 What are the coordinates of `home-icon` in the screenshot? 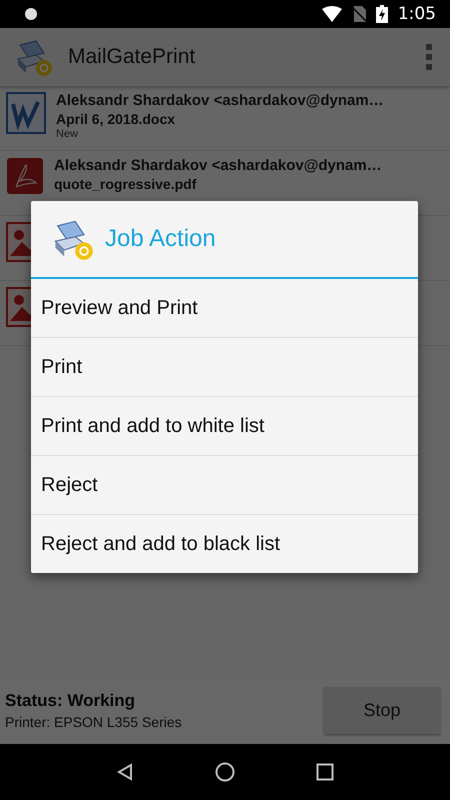 It's located at (224, 772).